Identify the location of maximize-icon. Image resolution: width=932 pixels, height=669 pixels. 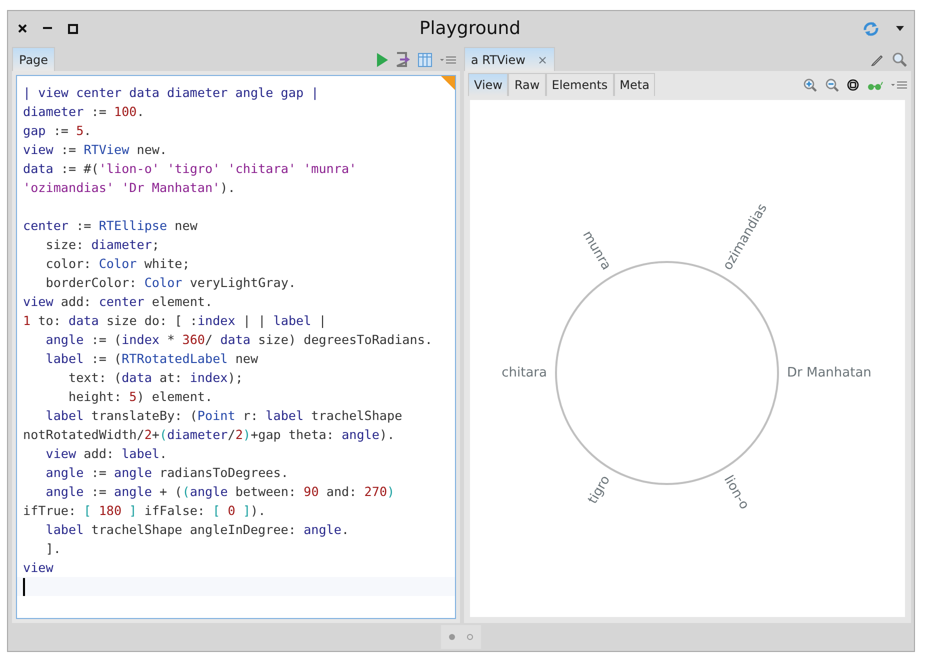
(73, 29).